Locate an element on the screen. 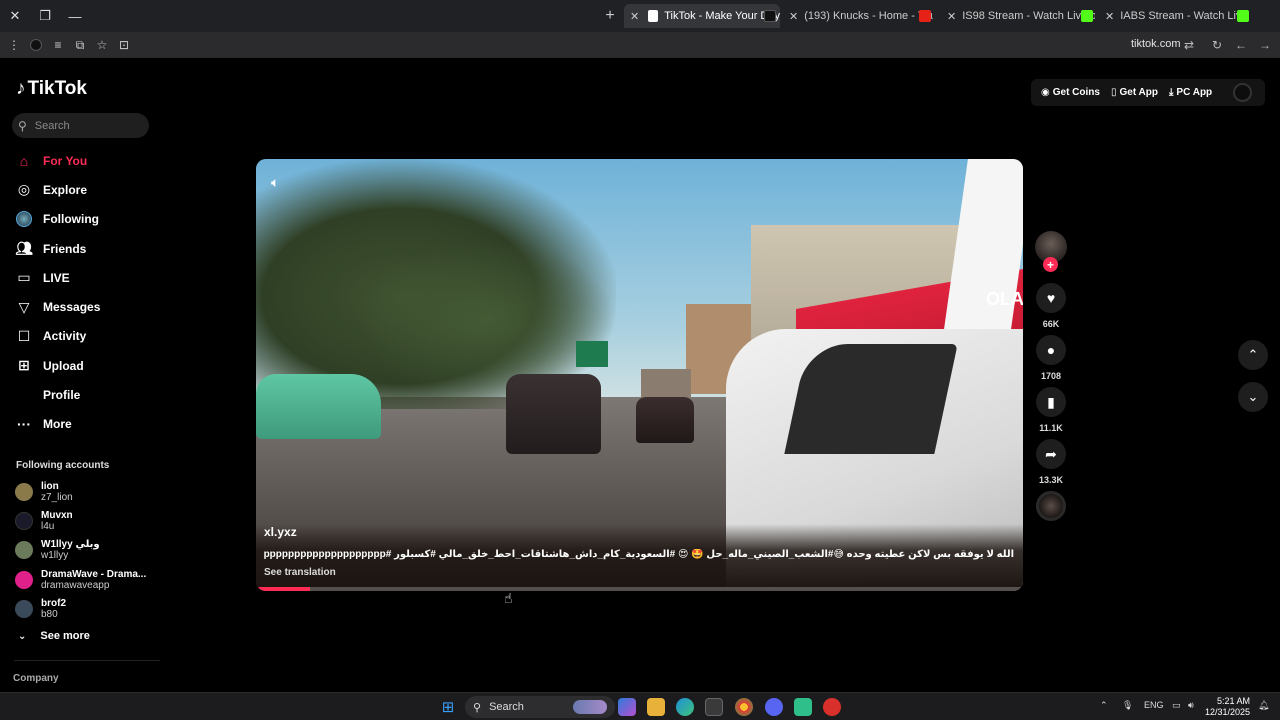 This screenshot has height=720, width=1280. reload-icon: ↻ is located at coordinates (1217, 45).